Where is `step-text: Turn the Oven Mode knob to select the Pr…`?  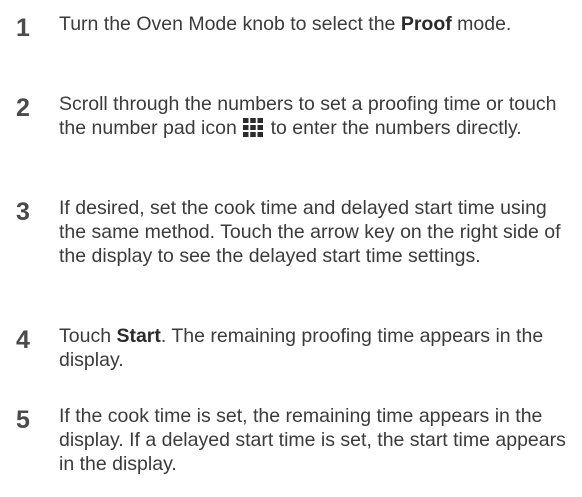
step-text: Turn the Oven Mode knob to select the Pr… is located at coordinates (314, 24).